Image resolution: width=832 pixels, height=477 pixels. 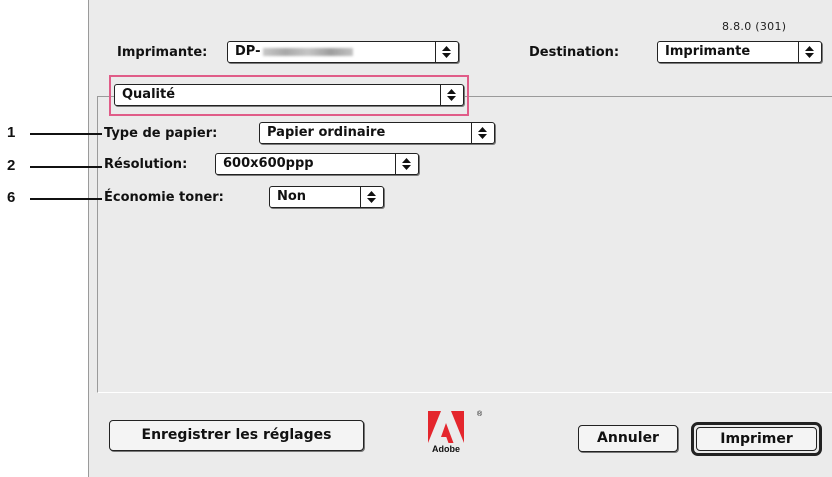 What do you see at coordinates (292, 196) in the screenshot?
I see `toner-saving-value: Non` at bounding box center [292, 196].